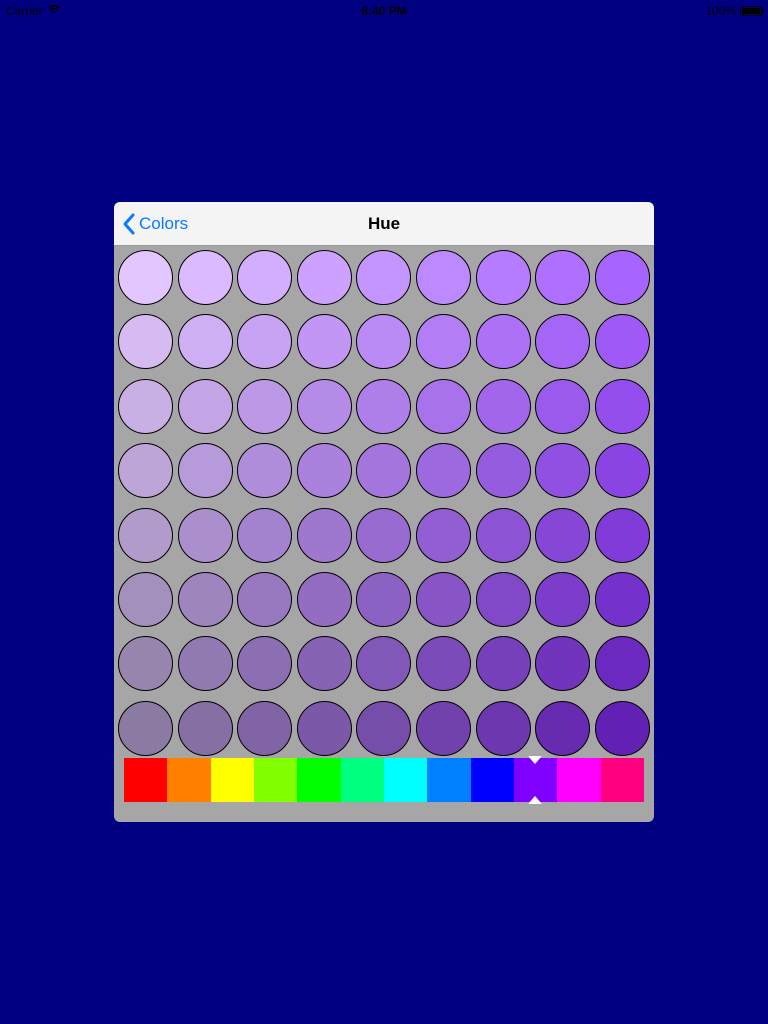 The height and width of the screenshot is (1024, 768). Describe the element at coordinates (534, 800) in the screenshot. I see `selection-marker-bottom` at that location.